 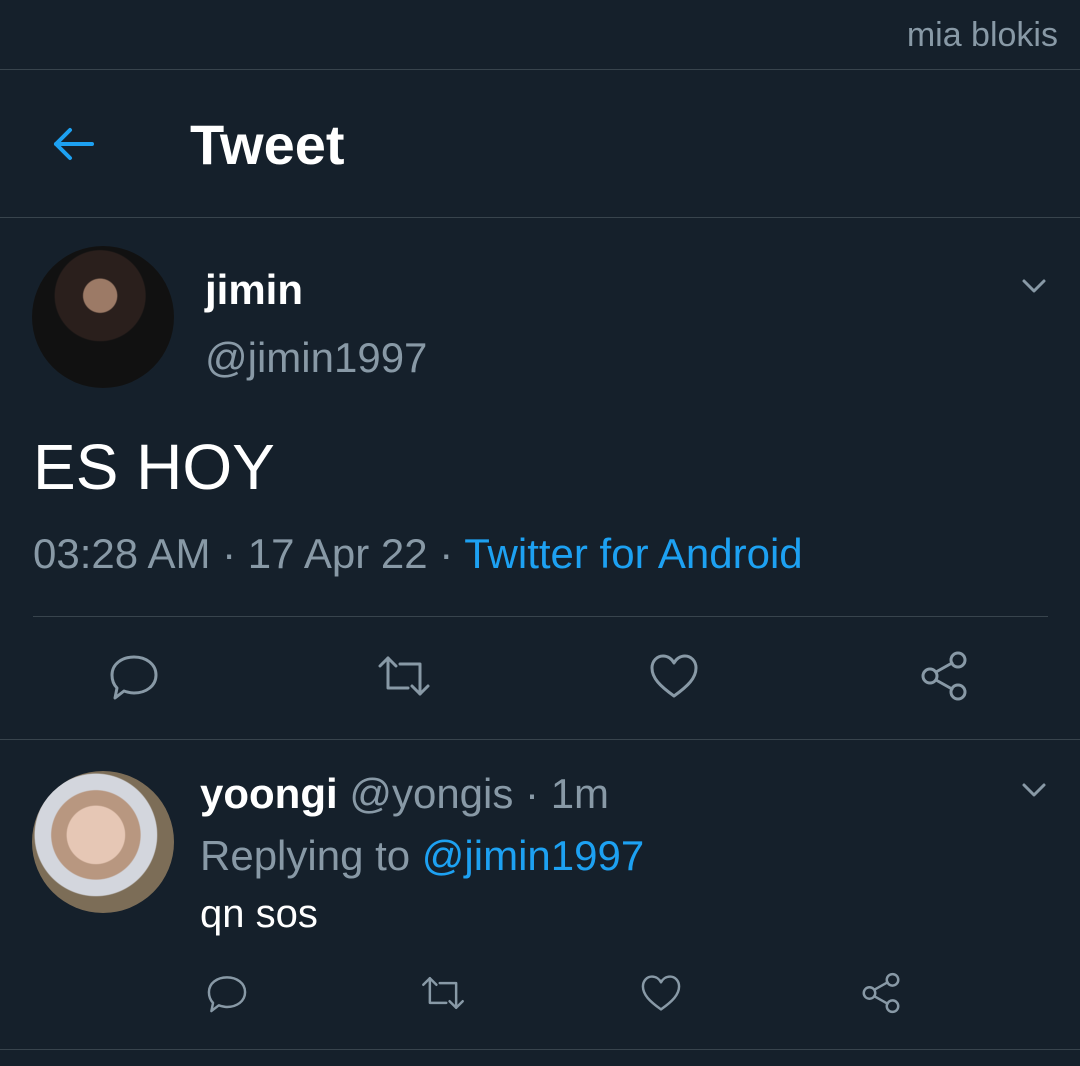 What do you see at coordinates (103, 842) in the screenshot?
I see `reply-avatar` at bounding box center [103, 842].